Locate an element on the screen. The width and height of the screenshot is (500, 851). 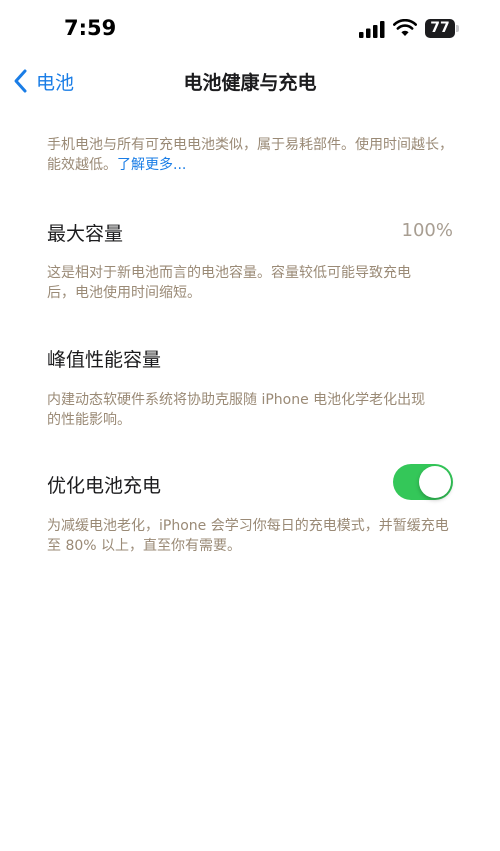
peak-performance-note: 内建动态软硬件系统将协助克服随 iPhone 电池化学老化出现的性能影响。 is located at coordinates (236, 410).